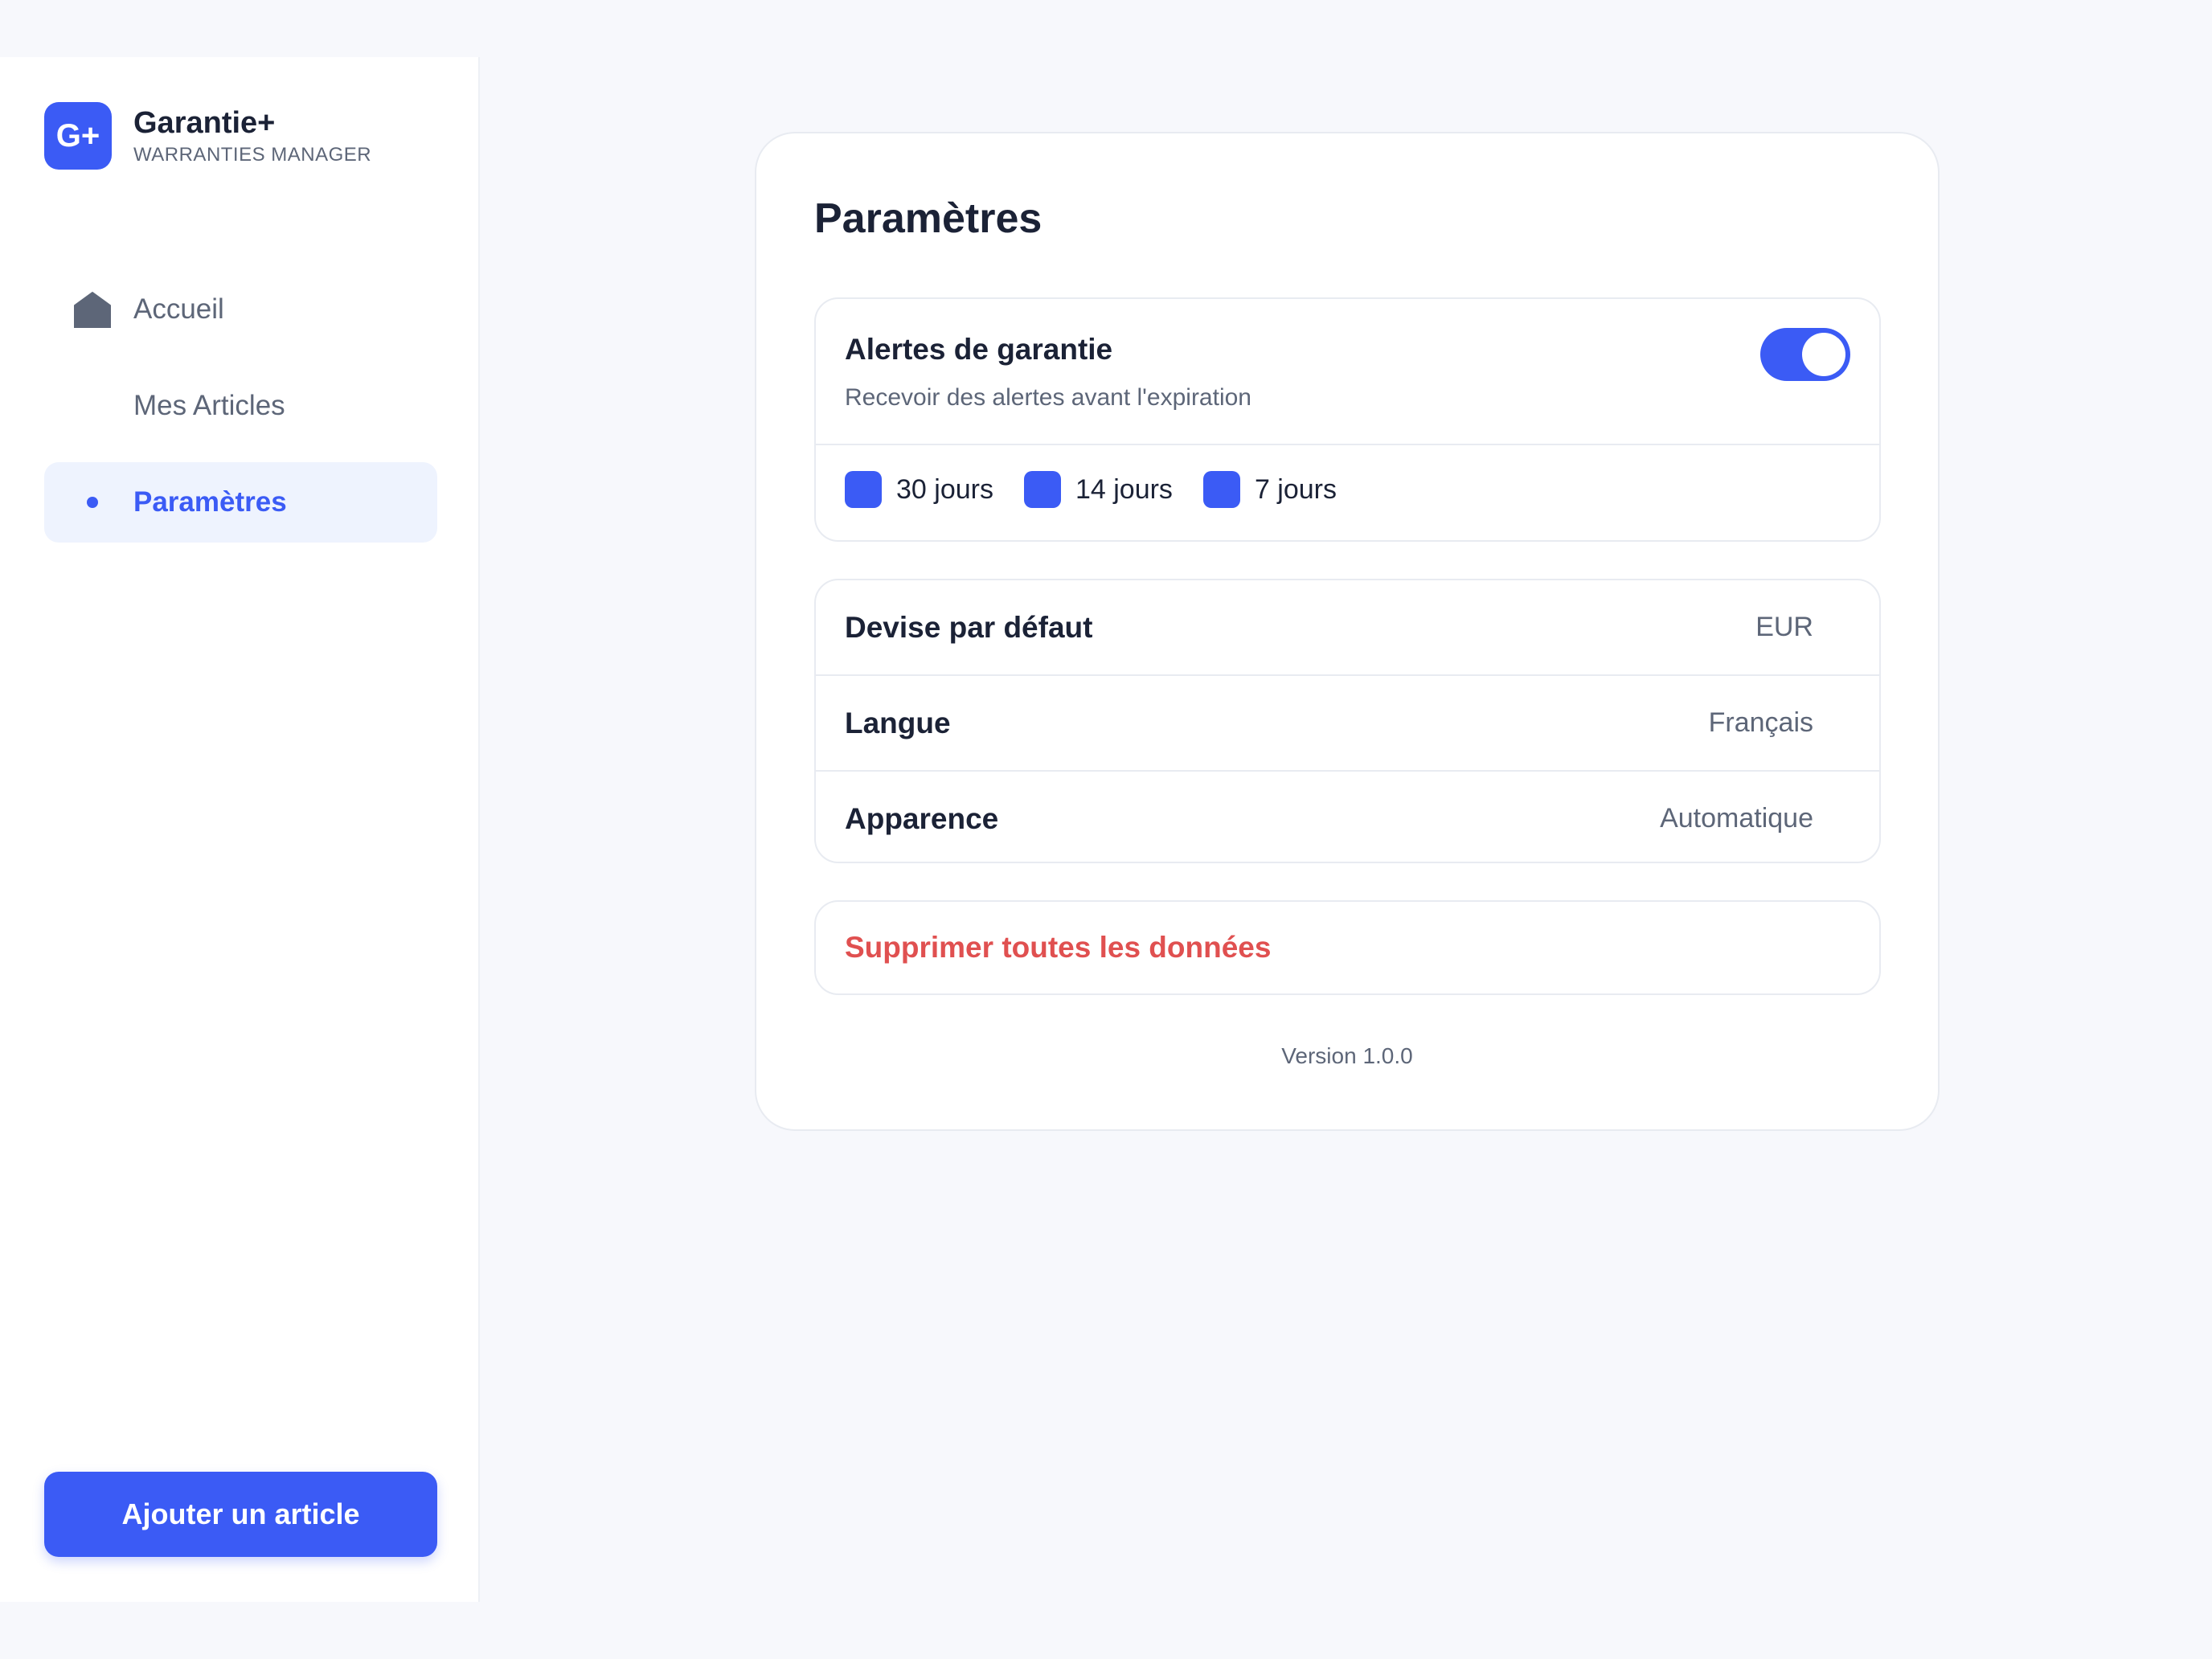 Image resolution: width=2212 pixels, height=1659 pixels. What do you see at coordinates (1736, 818) in the screenshot?
I see `appearance-value: Automatique` at bounding box center [1736, 818].